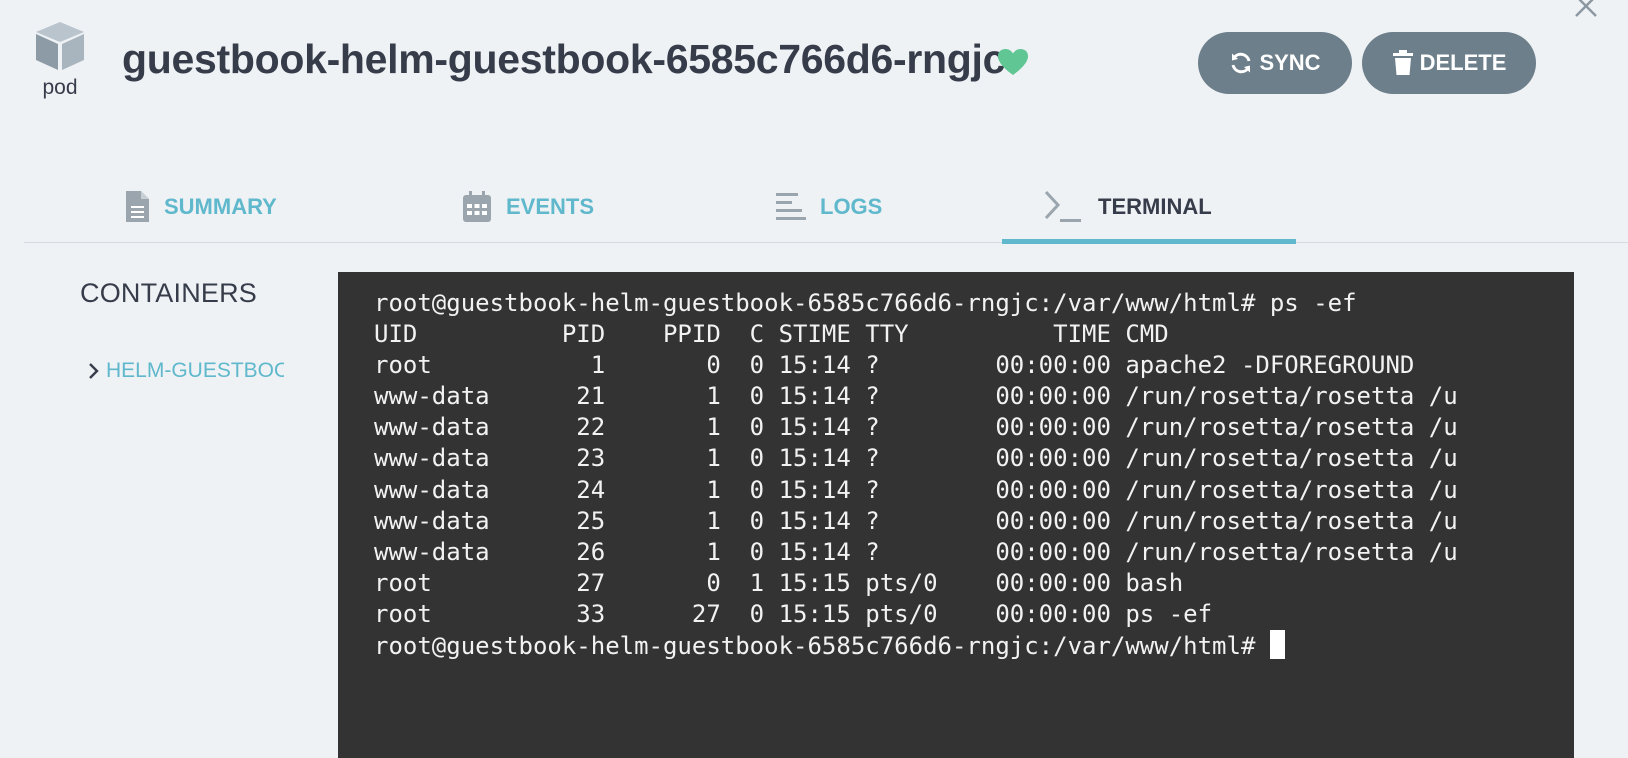 The width and height of the screenshot is (1628, 758). I want to click on sync-button-label: SYNC, so click(1290, 62).